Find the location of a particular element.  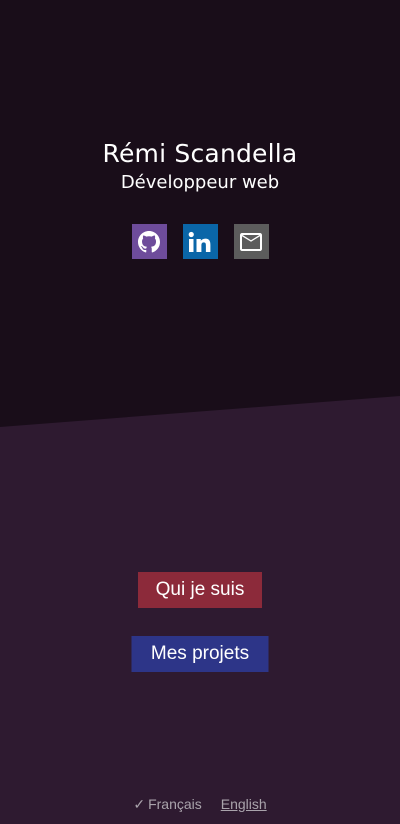

linkedin-link is located at coordinates (200, 241).